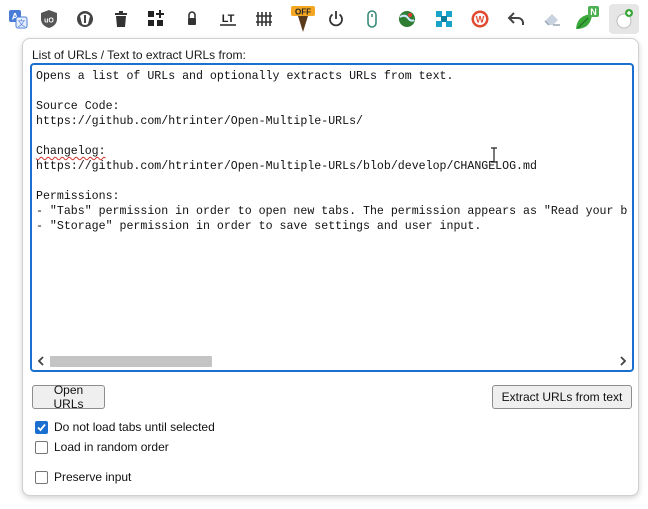 This screenshot has width=648, height=509. Describe the element at coordinates (78, 106) in the screenshot. I see `text-line: Source Code:` at that location.